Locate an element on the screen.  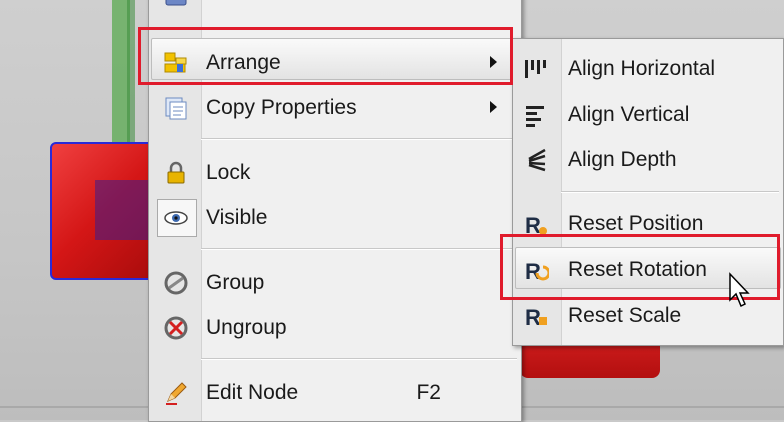
partial-icon is located at coordinates (176, 3).